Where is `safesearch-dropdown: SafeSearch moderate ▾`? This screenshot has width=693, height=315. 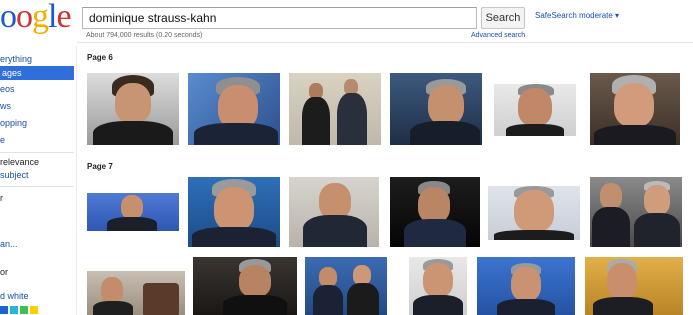 safesearch-dropdown: SafeSearch moderate ▾ is located at coordinates (577, 15).